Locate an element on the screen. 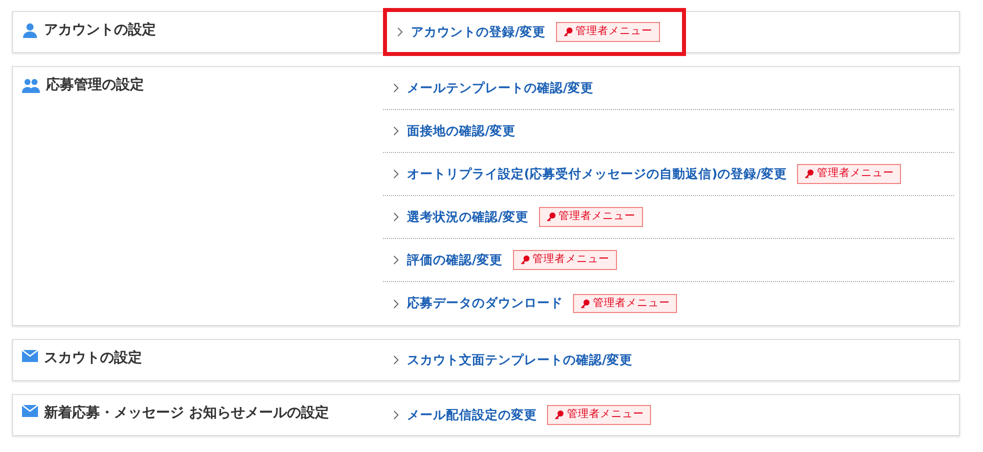  settings-link: 評価の確認/変更 is located at coordinates (455, 260).